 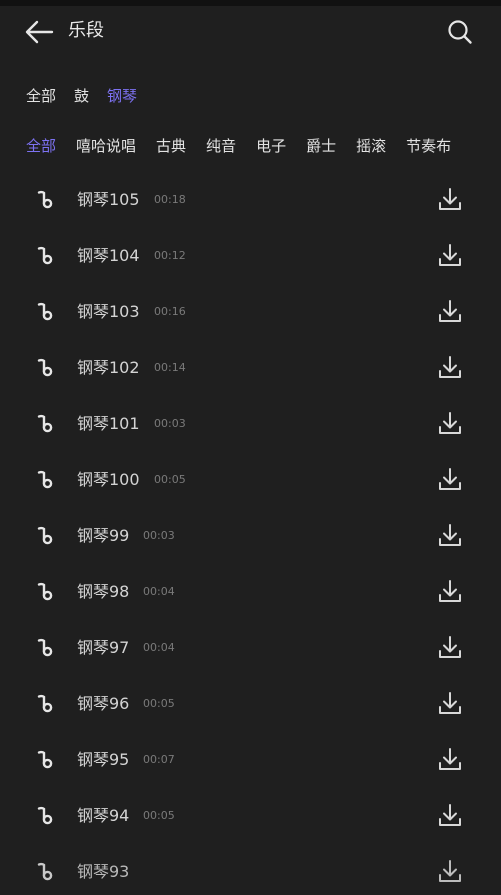 What do you see at coordinates (250, 424) in the screenshot?
I see `track-row: 钢琴101 00:03` at bounding box center [250, 424].